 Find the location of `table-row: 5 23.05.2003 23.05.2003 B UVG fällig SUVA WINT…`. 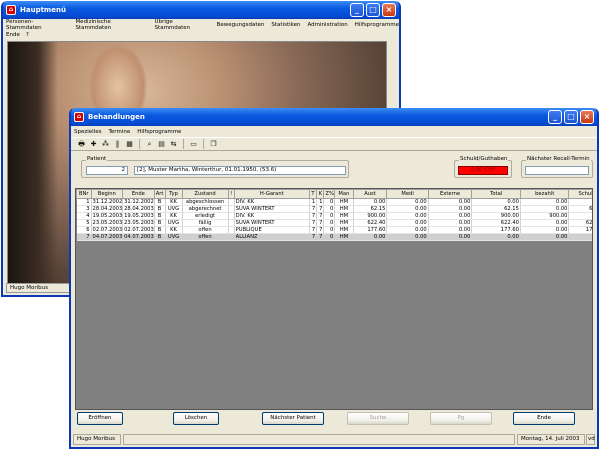

table-row: 5 23.05.2003 23.05.2003 B UVG fällig SUVA WINT… is located at coordinates (334, 223).